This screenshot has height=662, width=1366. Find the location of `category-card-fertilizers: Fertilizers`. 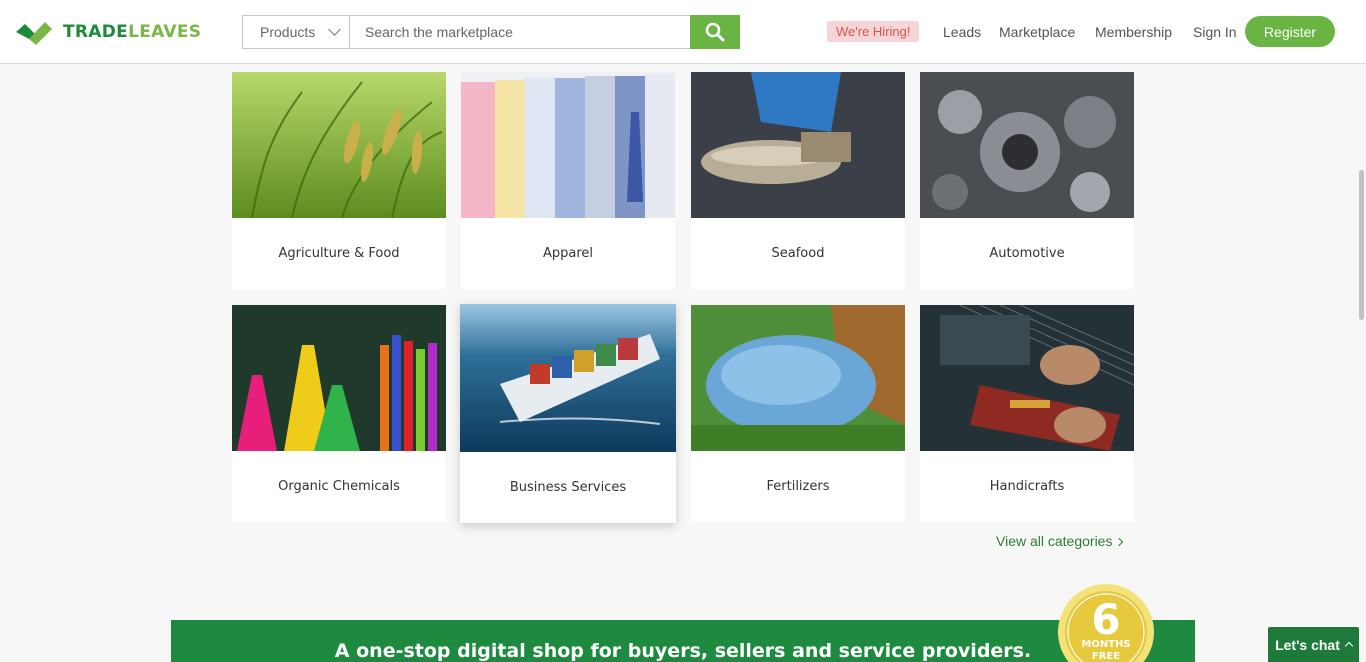

category-card-fertilizers: Fertilizers is located at coordinates (798, 413).